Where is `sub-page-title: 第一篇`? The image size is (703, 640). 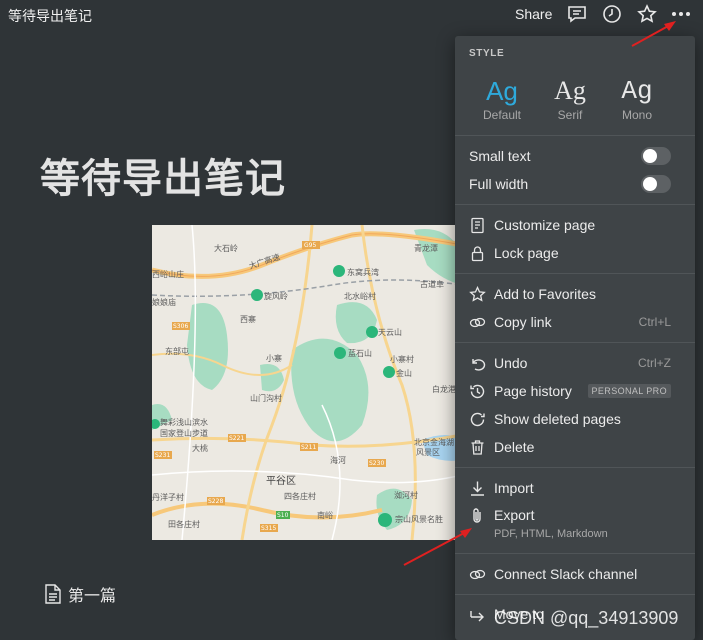
sub-page-title: 第一篇 is located at coordinates (92, 596).